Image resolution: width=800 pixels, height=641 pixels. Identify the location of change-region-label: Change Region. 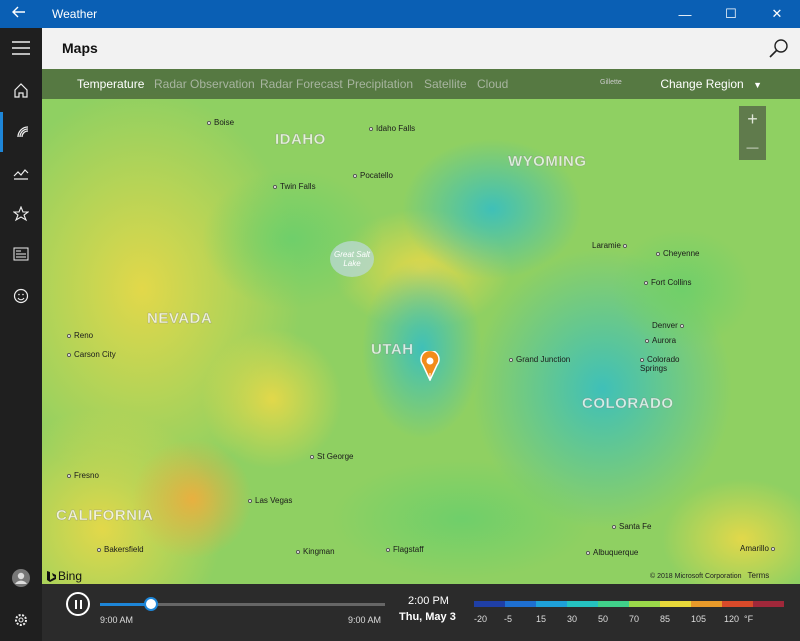
(702, 84).